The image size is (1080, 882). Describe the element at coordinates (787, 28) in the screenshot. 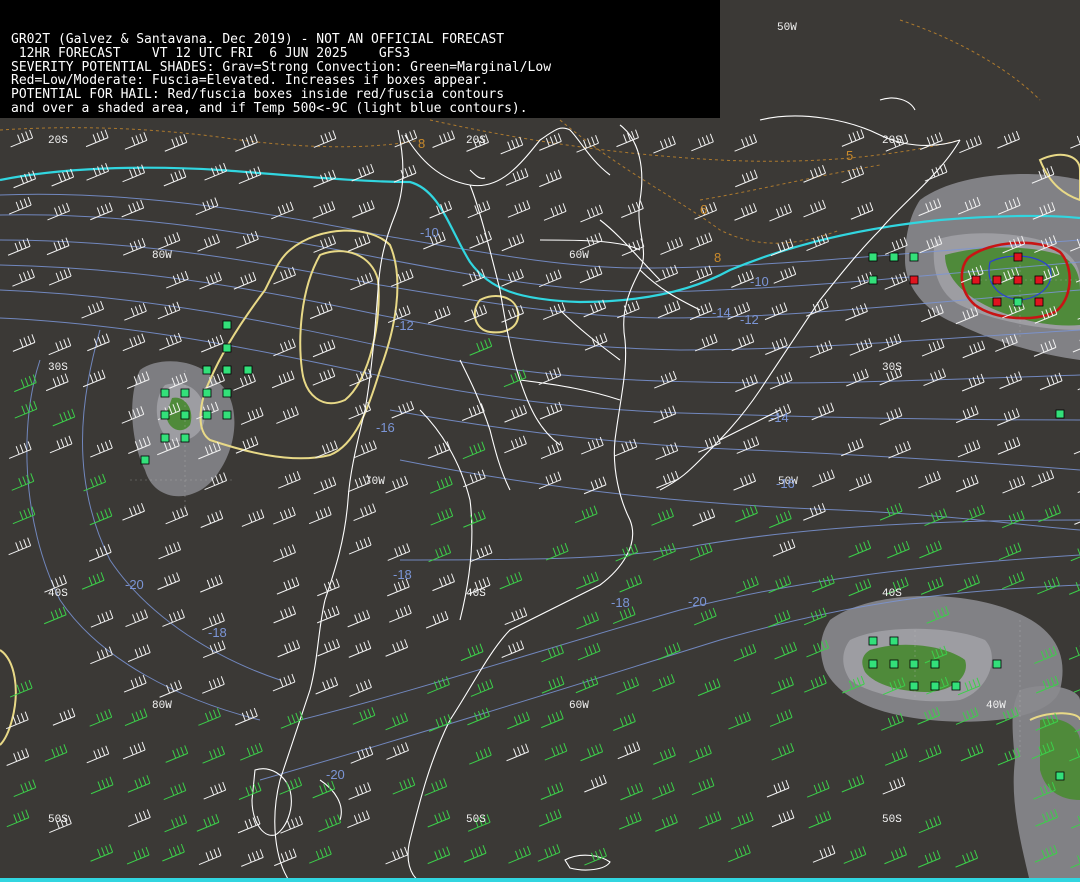

I see `lon-label-50w-top: 50W` at that location.